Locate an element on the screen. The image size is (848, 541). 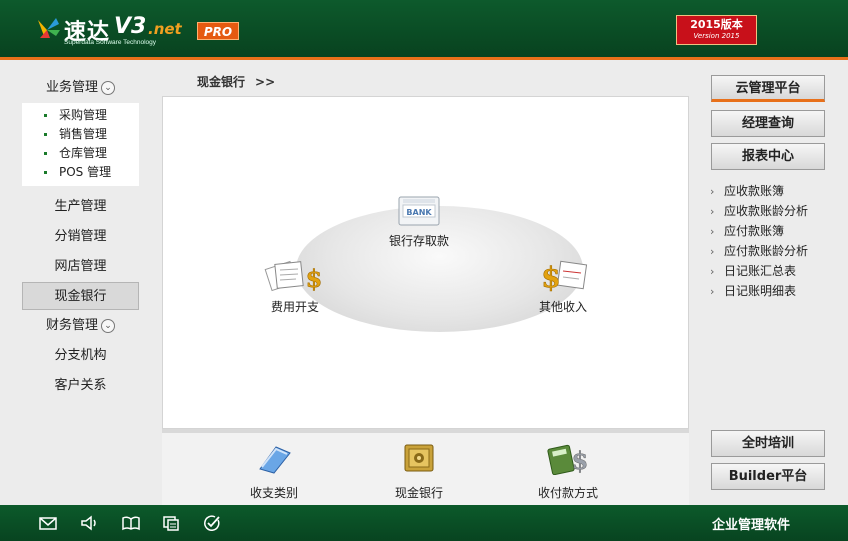
windows-icon is located at coordinates (171, 523).